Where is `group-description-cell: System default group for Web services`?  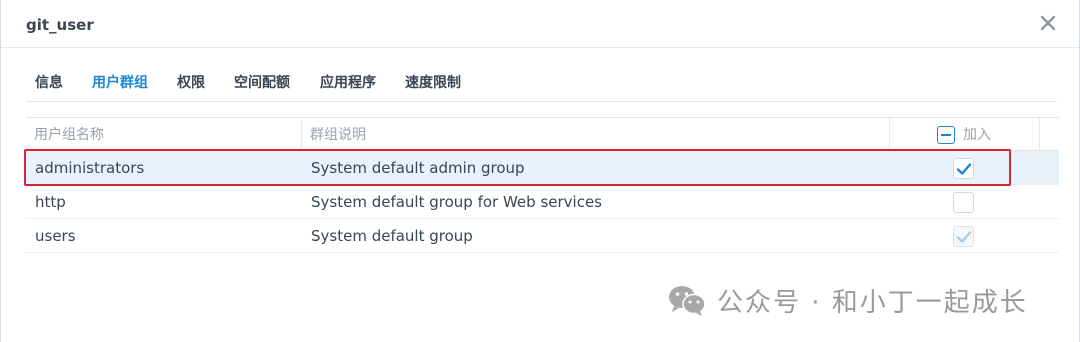 group-description-cell: System default group for Web services is located at coordinates (456, 202).